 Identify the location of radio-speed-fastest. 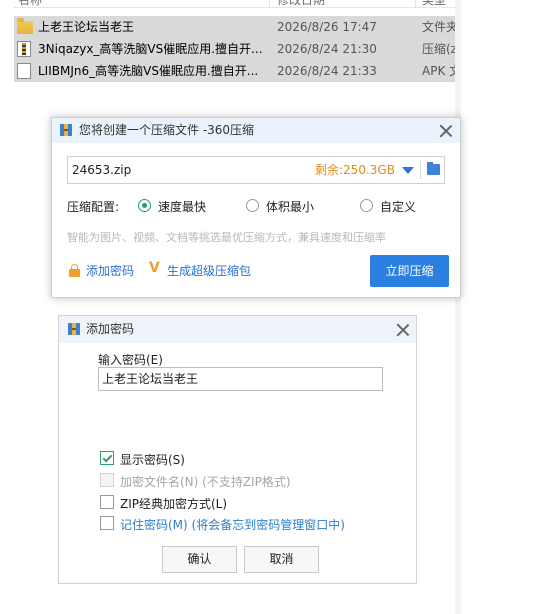
(144, 205).